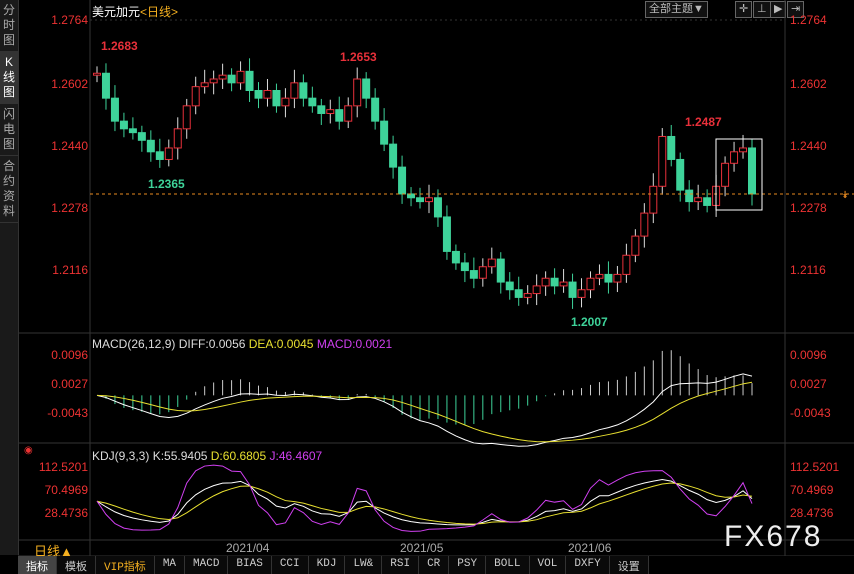 The image size is (854, 574). I want to click on indicator-tab: MA, so click(170, 565).